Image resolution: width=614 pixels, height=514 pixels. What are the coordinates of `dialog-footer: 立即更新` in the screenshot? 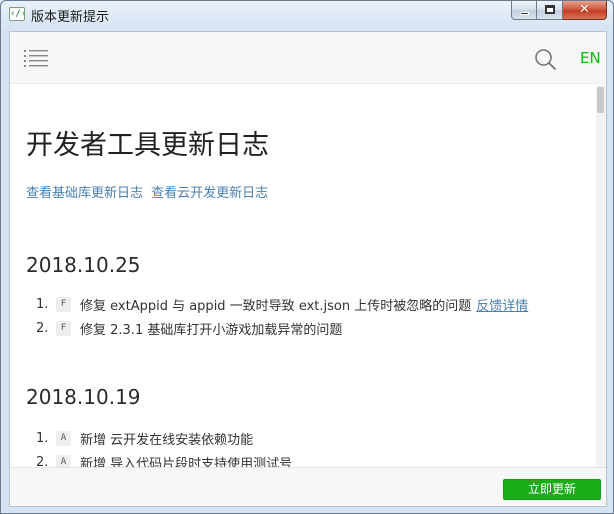 It's located at (308, 486).